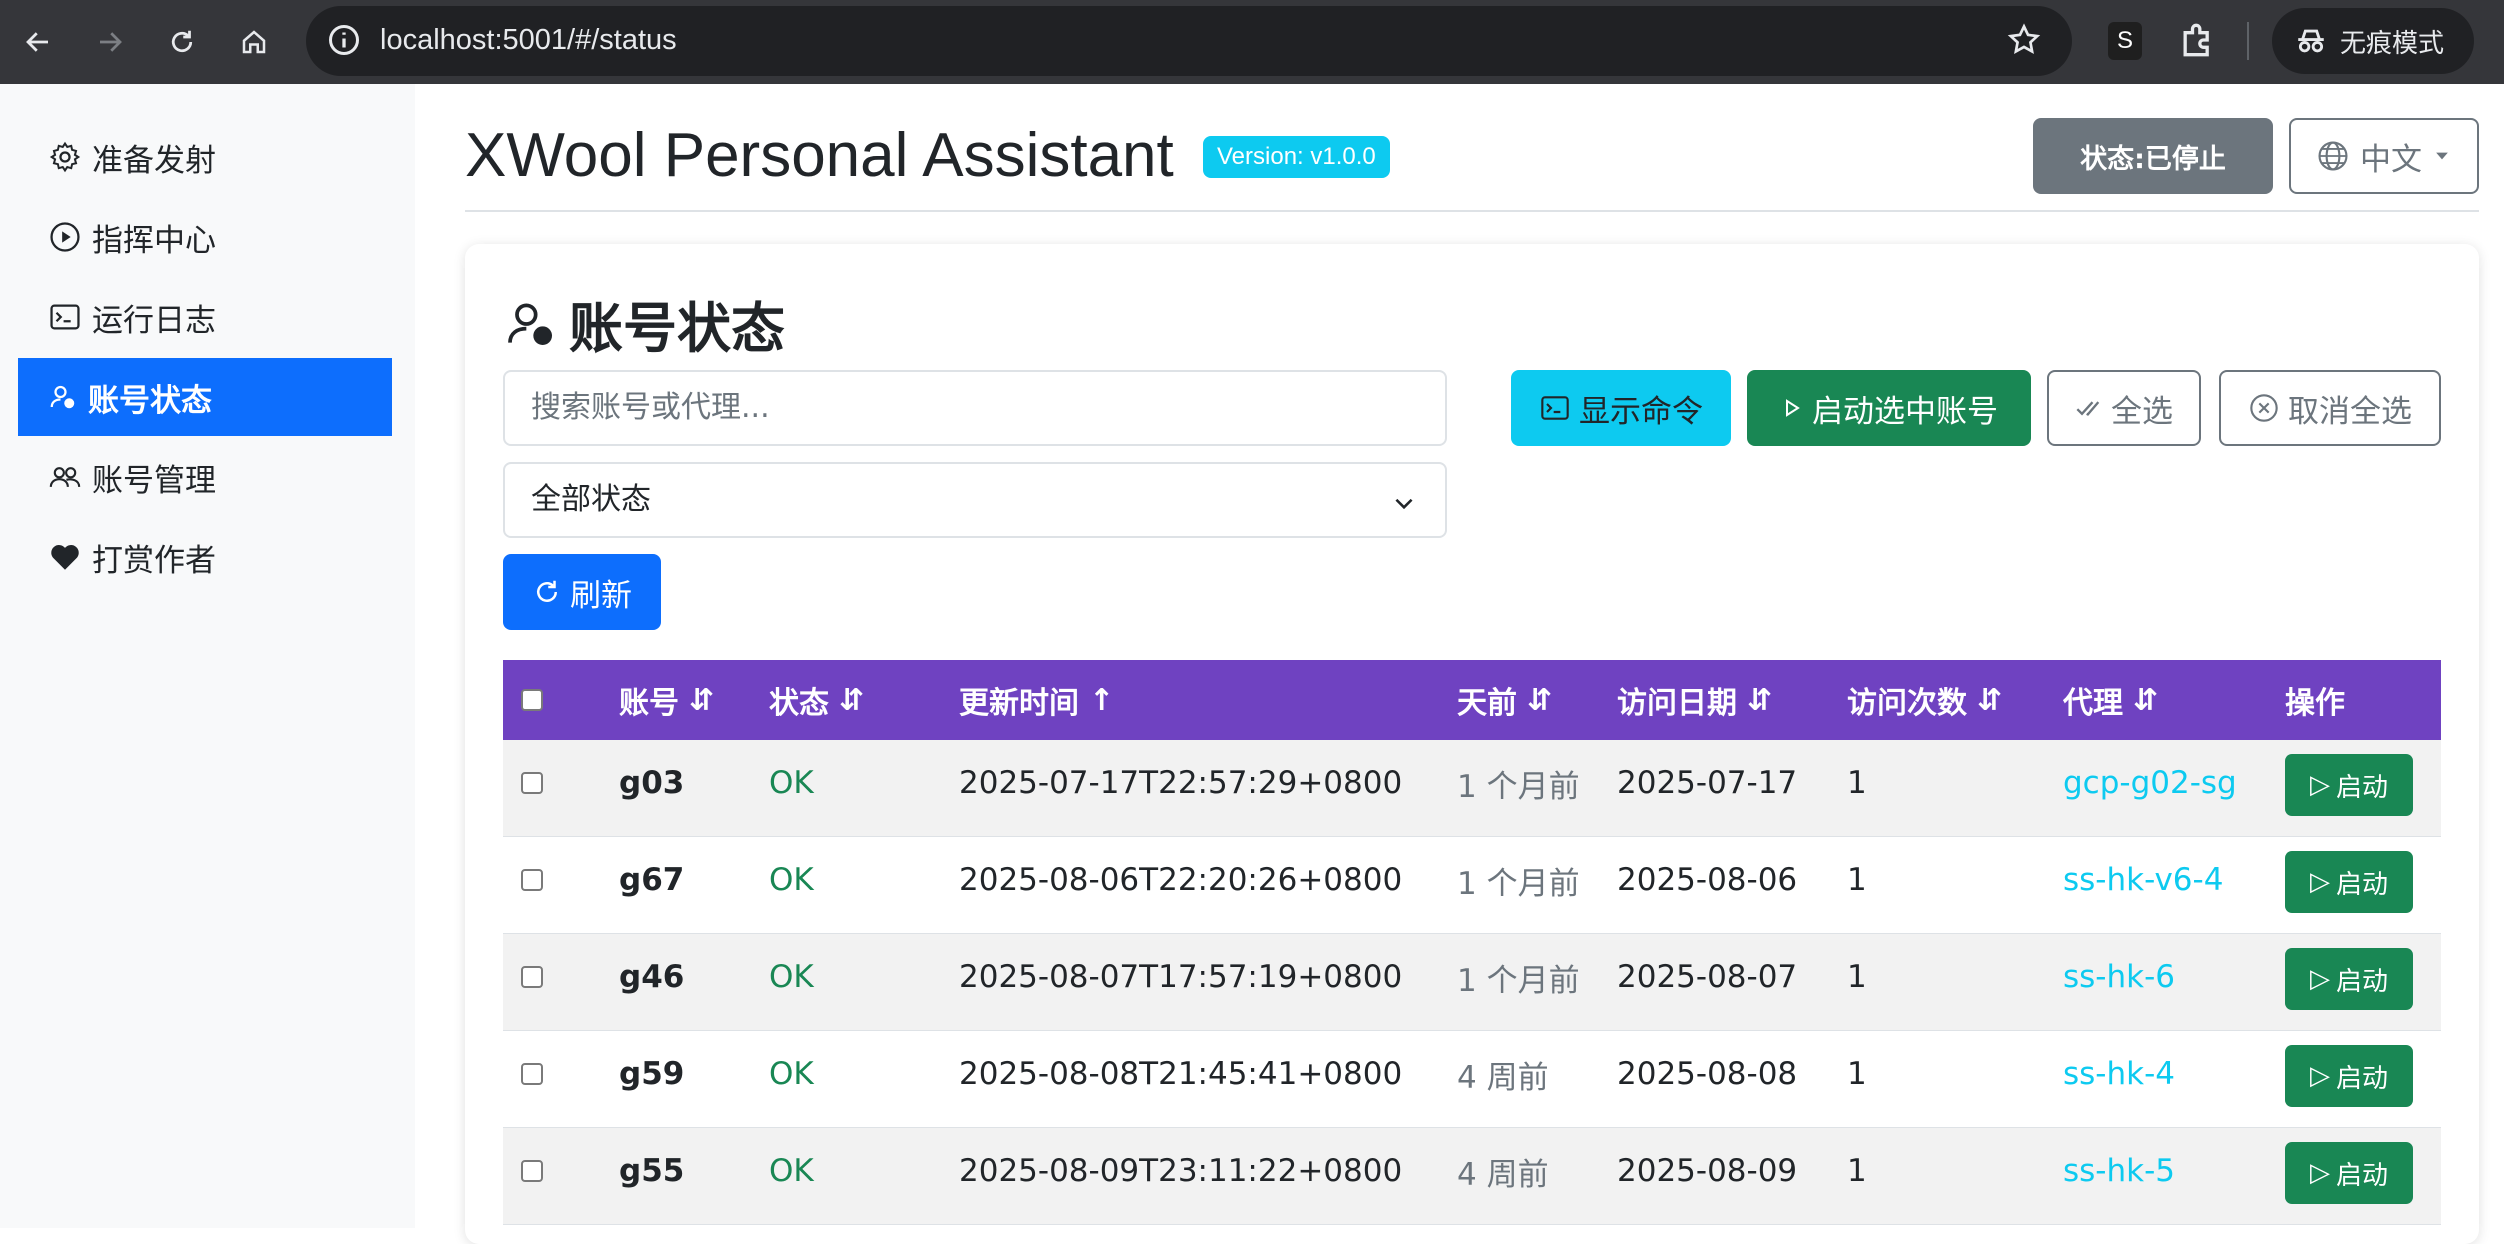 This screenshot has width=2504, height=1244. What do you see at coordinates (2350, 411) in the screenshot?
I see `deselect-all-label: 取消全选` at bounding box center [2350, 411].